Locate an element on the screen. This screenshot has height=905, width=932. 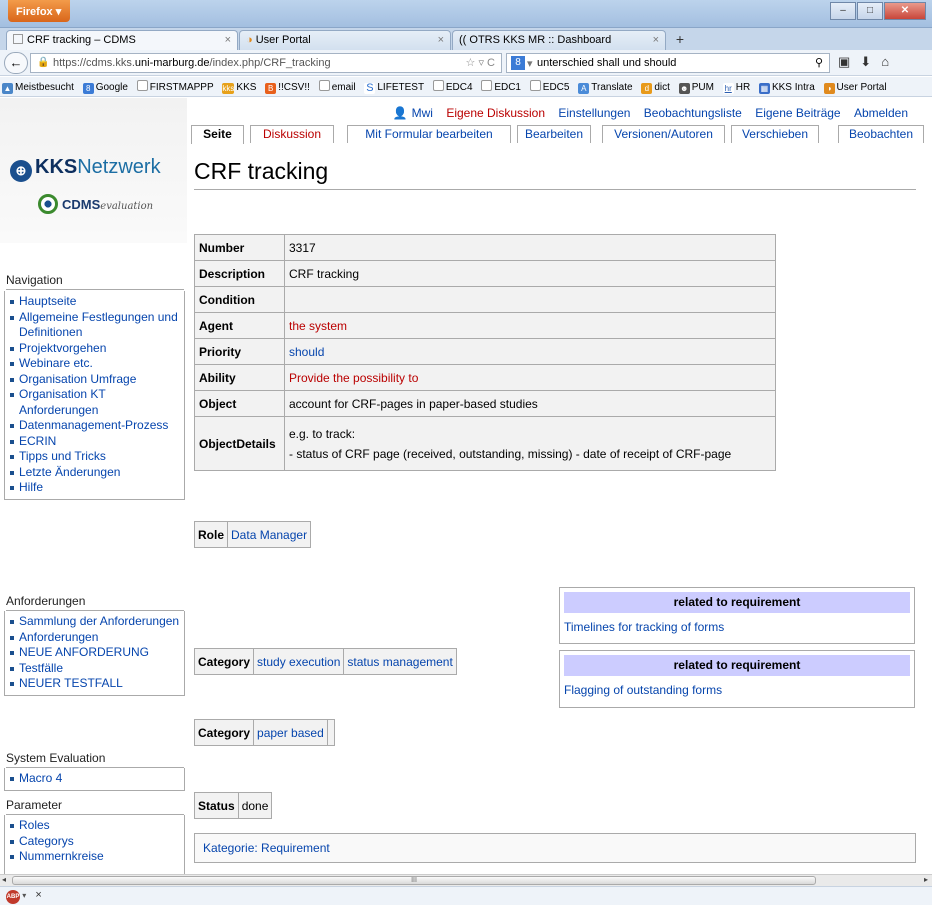
tab-user-portal: ◑ User Portal × is located at coordinates (345, 40).